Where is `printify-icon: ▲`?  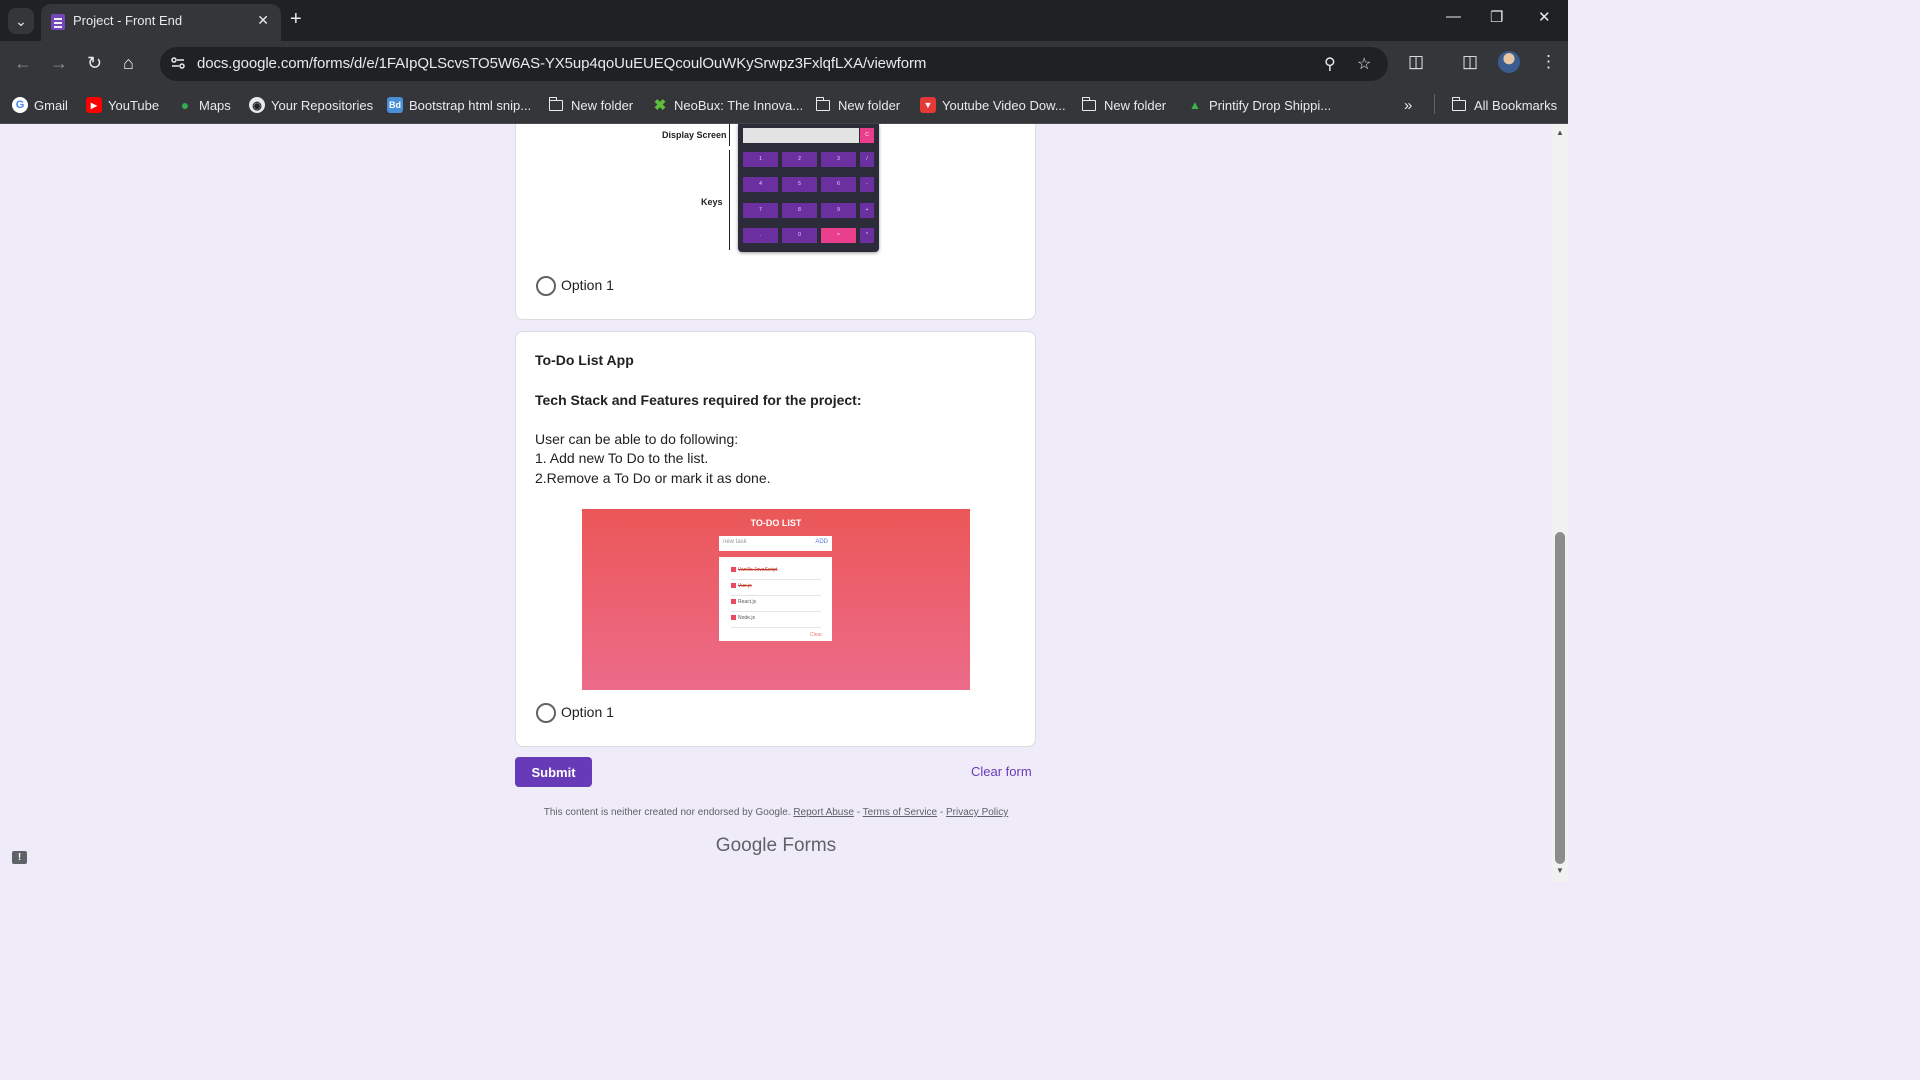 printify-icon: ▲ is located at coordinates (1195, 105).